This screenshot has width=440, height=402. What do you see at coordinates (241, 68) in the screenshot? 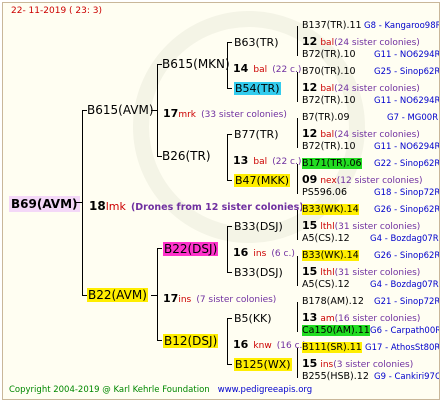
I see `g2-a-num: 14` at bounding box center [241, 68].